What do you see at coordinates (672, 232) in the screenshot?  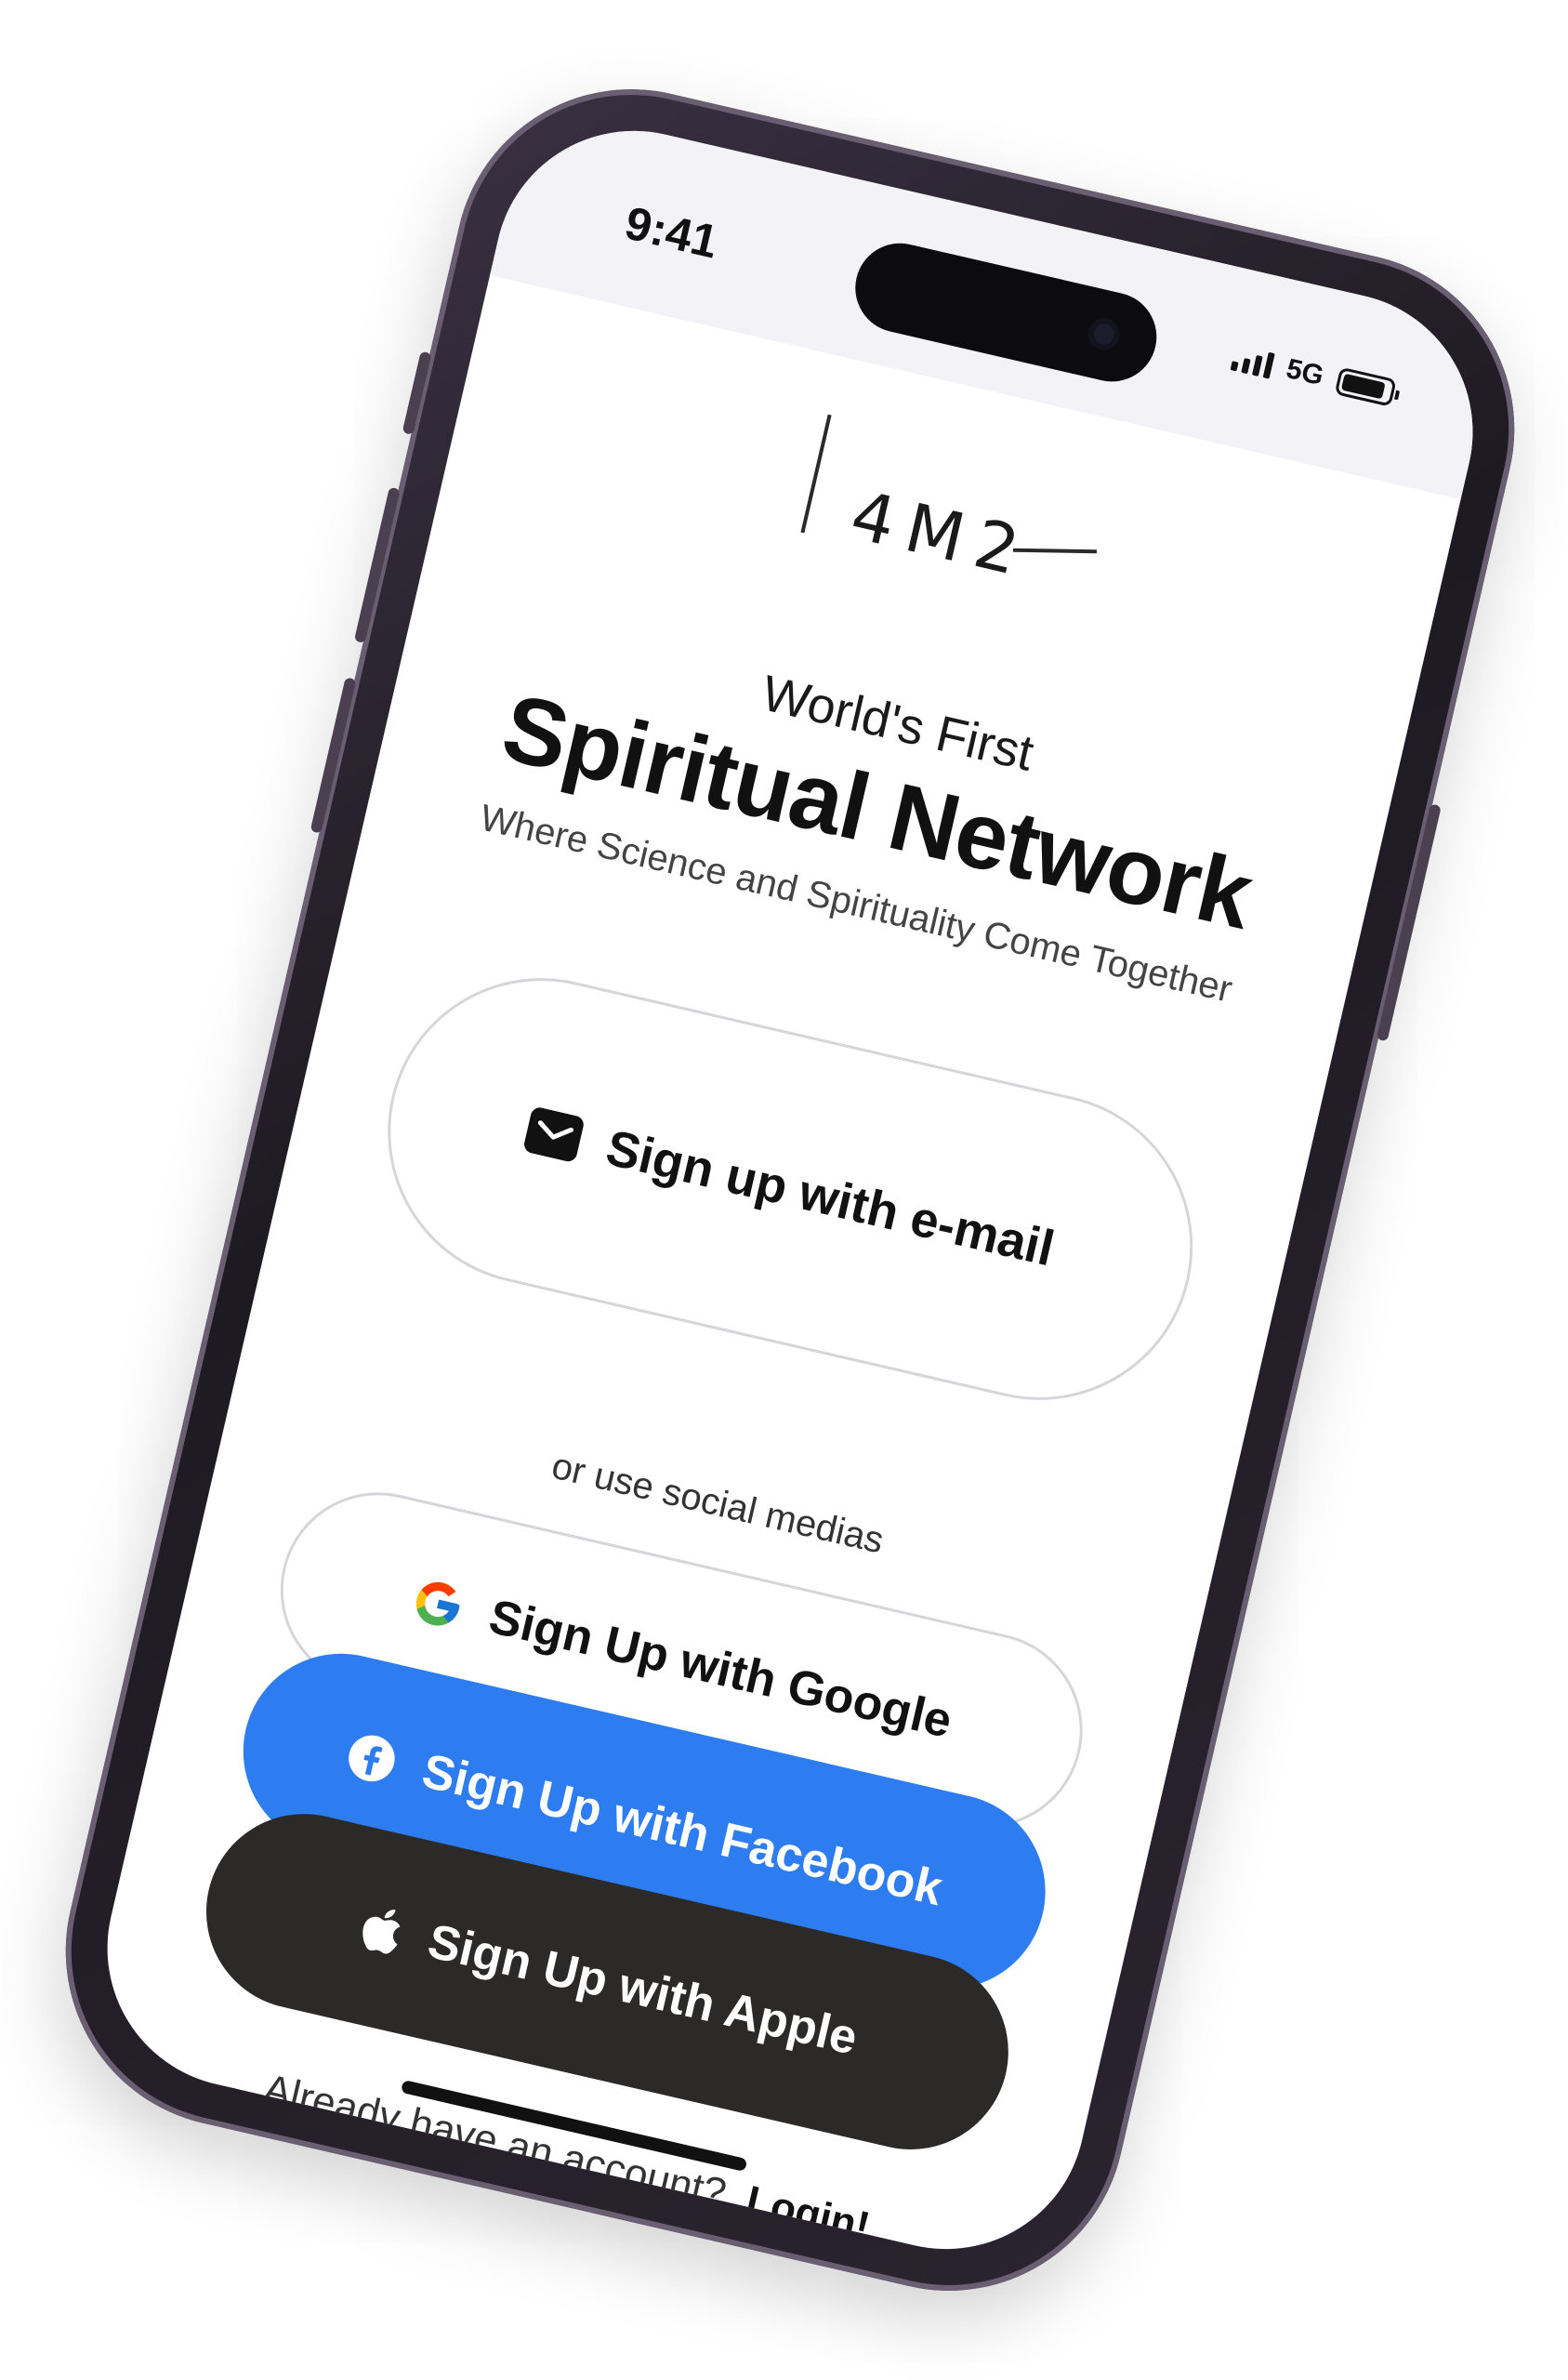 I see `status-time: 9:41` at bounding box center [672, 232].